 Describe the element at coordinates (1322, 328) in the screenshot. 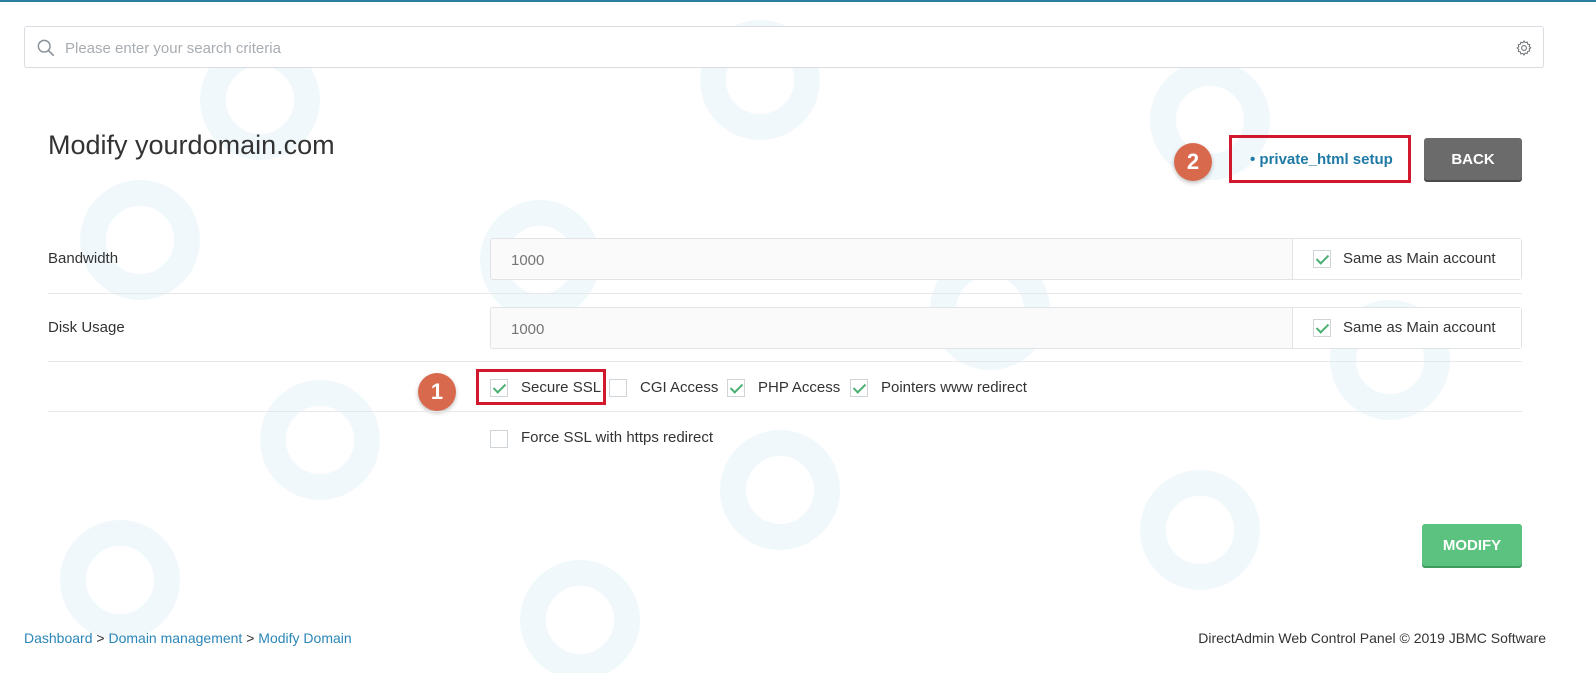

I see `disk-usage-same-checkbox` at that location.